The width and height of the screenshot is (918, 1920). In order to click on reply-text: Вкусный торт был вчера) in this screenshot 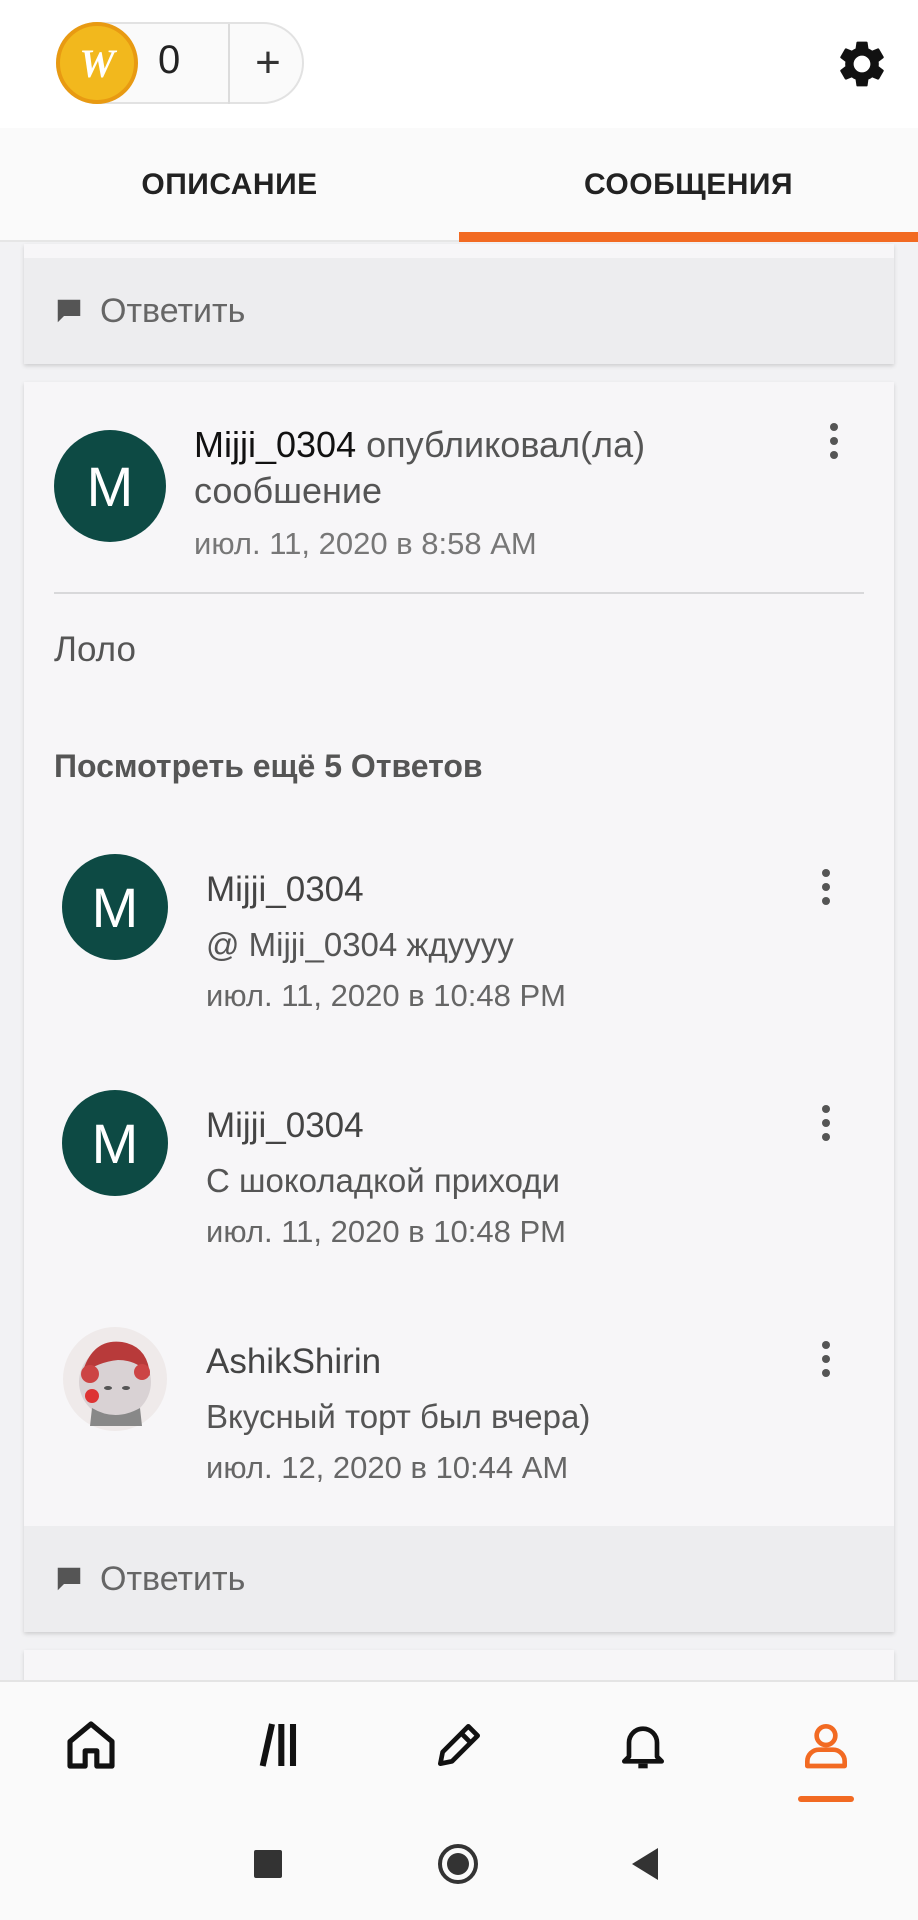, I will do `click(398, 1416)`.